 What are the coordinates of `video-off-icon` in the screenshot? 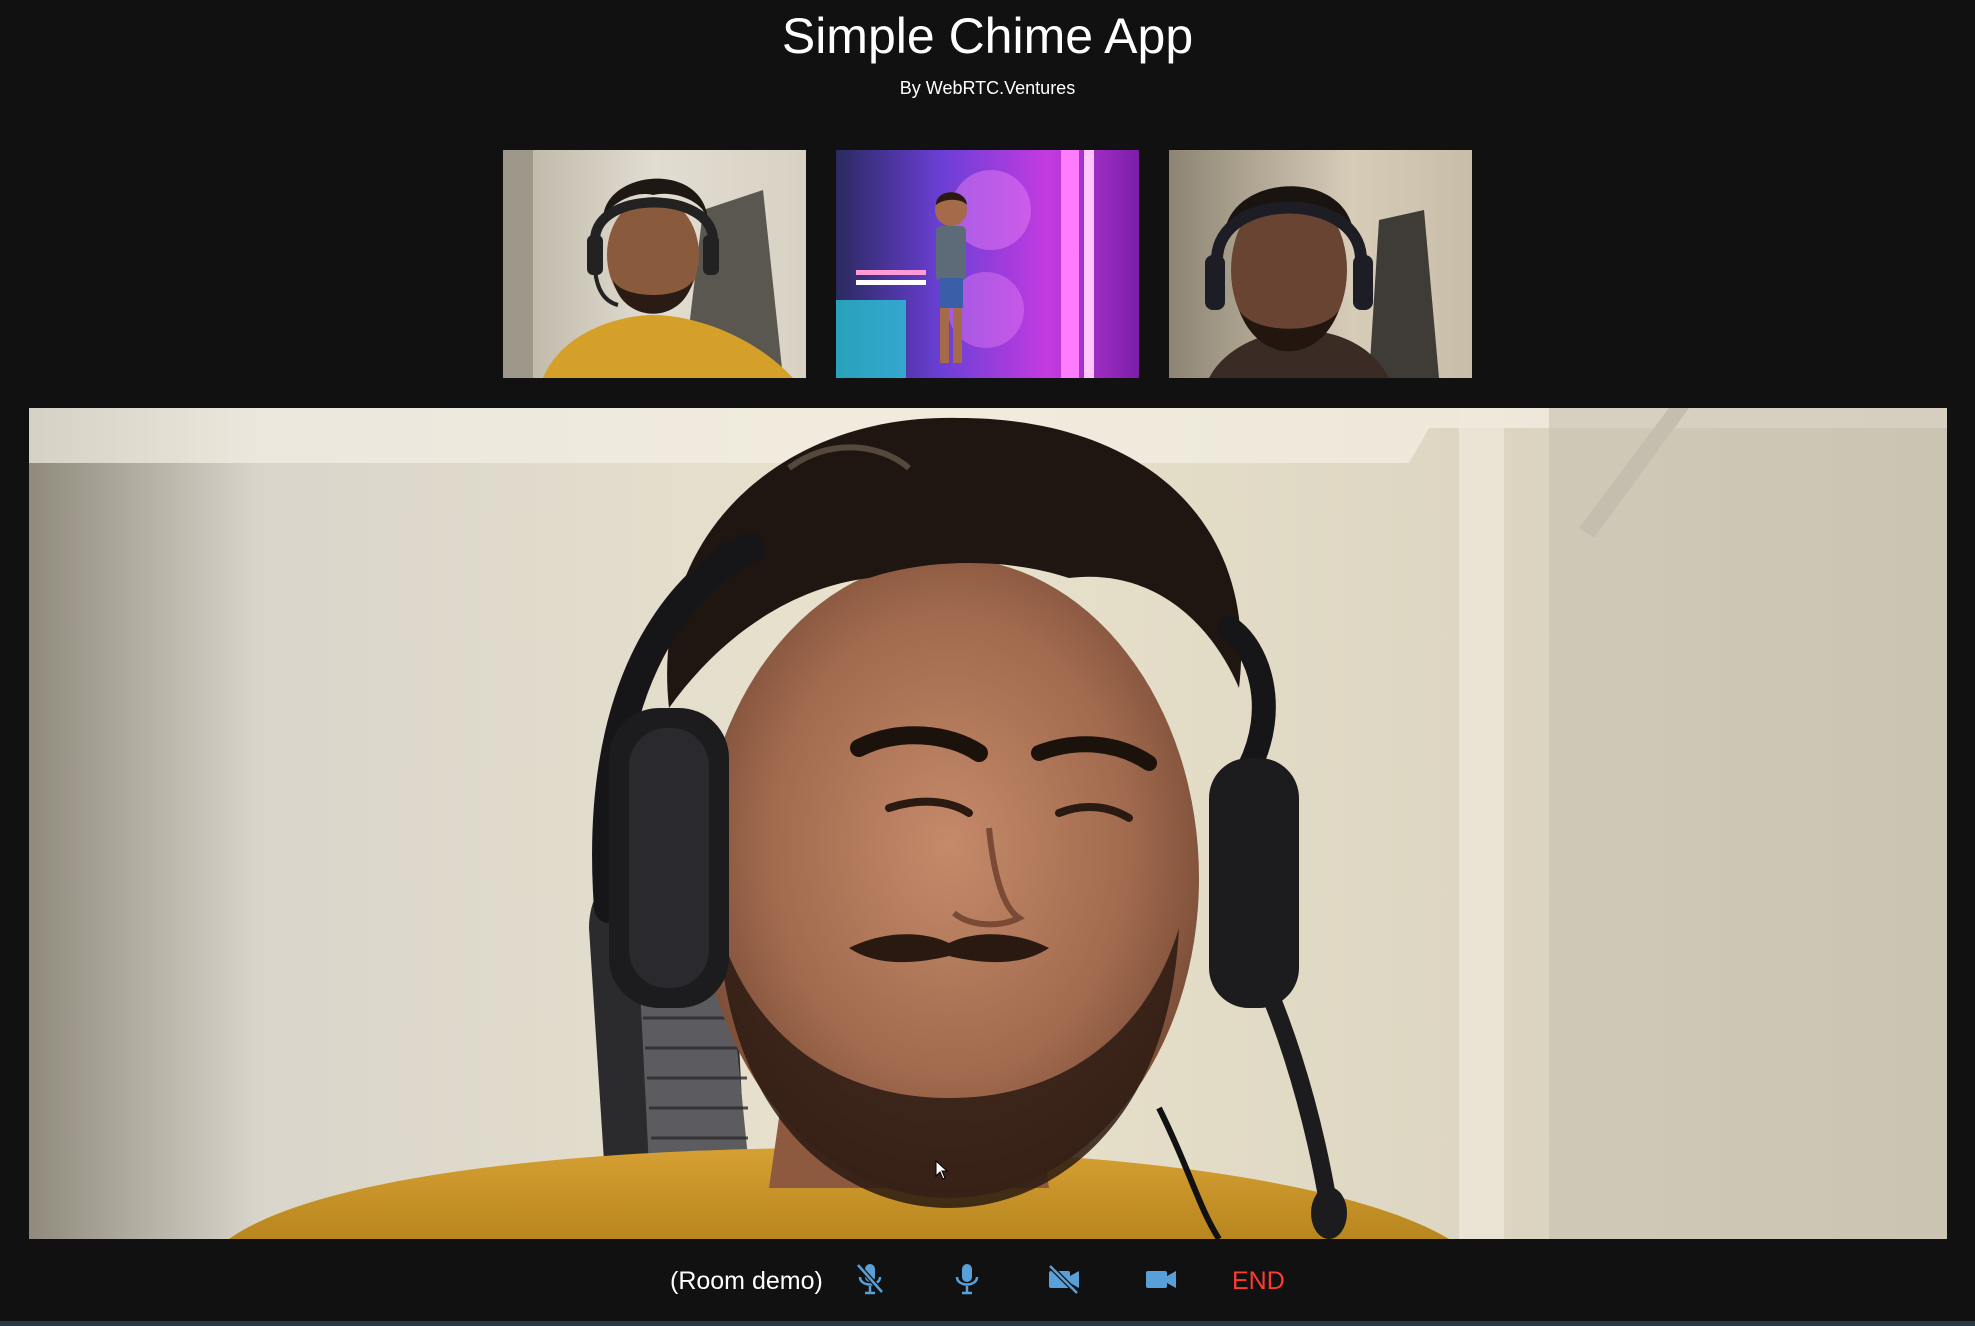 It's located at (1064, 1281).